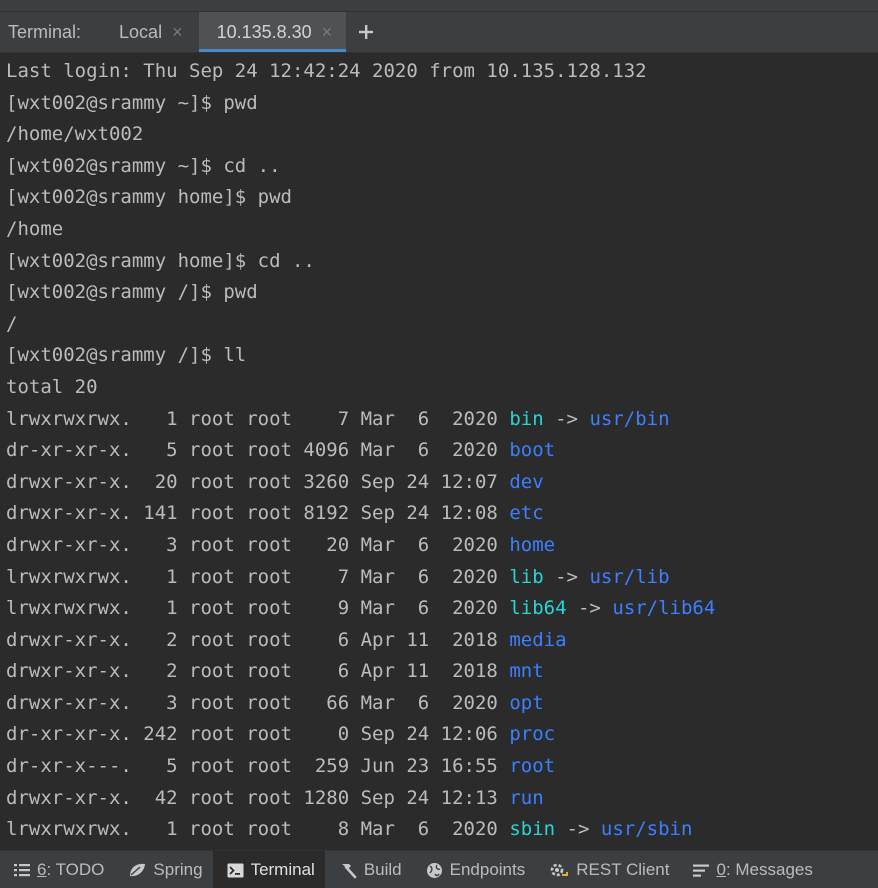  I want to click on tool-button-endpoints: Endpoints, so click(474, 869).